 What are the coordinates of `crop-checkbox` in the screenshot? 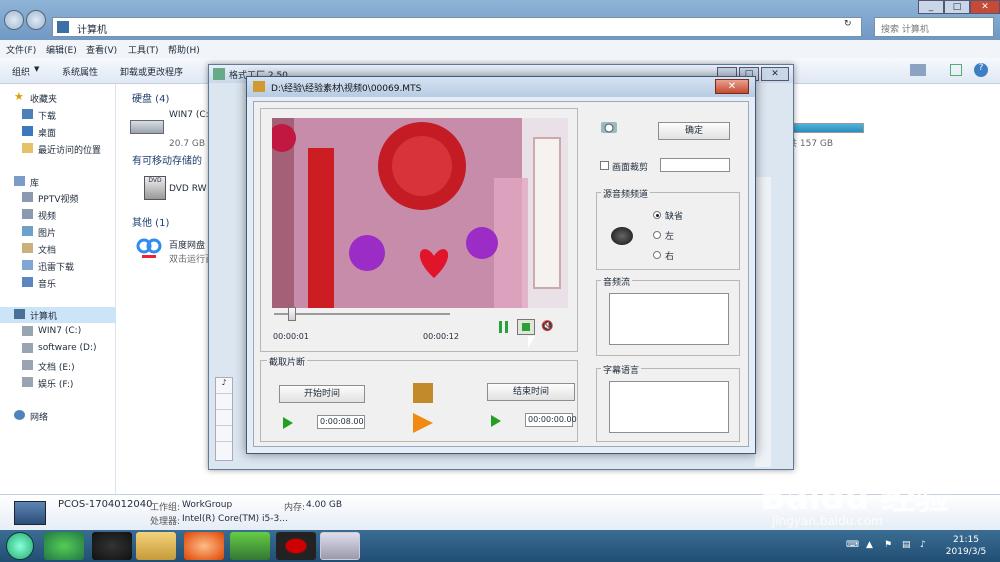 It's located at (604, 165).